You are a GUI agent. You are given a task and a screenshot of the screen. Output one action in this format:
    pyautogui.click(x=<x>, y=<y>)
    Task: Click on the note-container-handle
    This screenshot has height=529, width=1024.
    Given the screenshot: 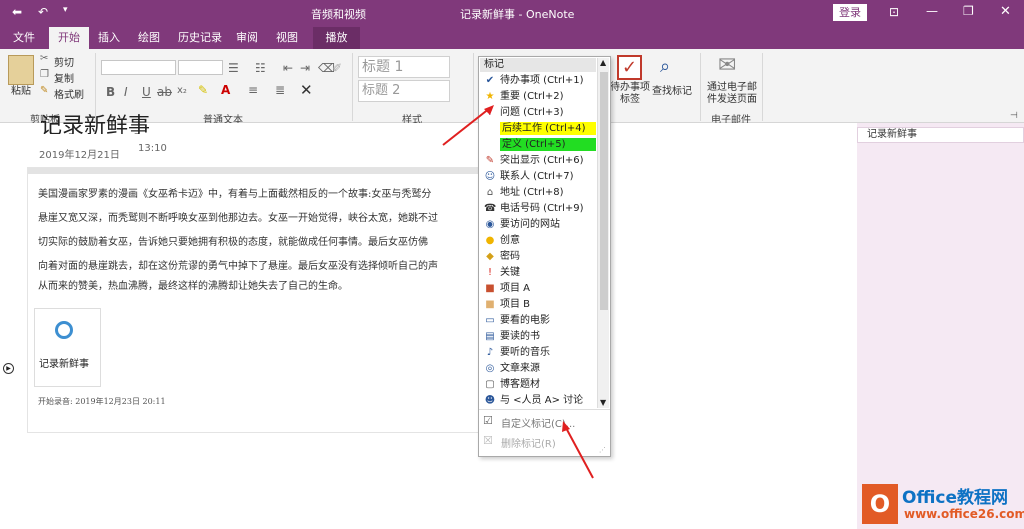 What is the action you would take?
    pyautogui.click(x=257, y=171)
    